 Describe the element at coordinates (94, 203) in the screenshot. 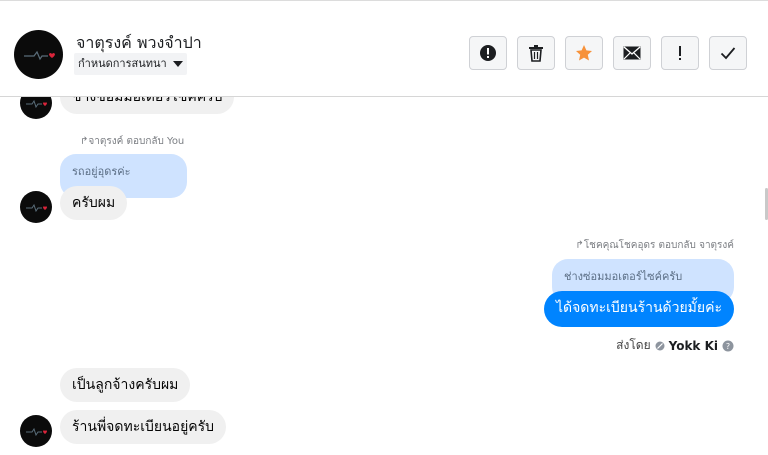

I see `incoming-message: ครับผม` at that location.